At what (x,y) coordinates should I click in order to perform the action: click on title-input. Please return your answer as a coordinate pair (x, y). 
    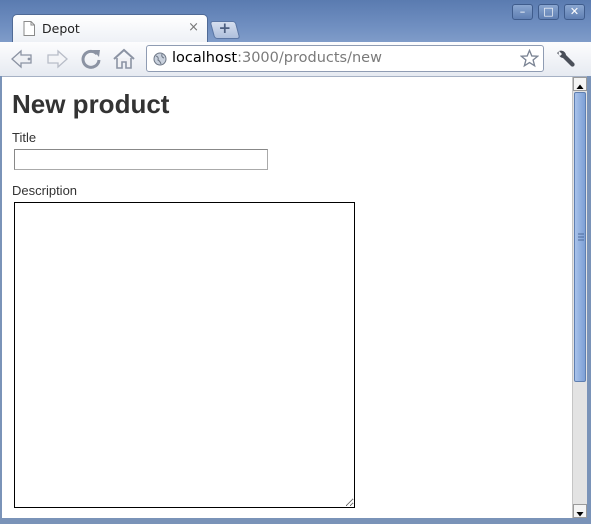
    Looking at the image, I should click on (141, 159).